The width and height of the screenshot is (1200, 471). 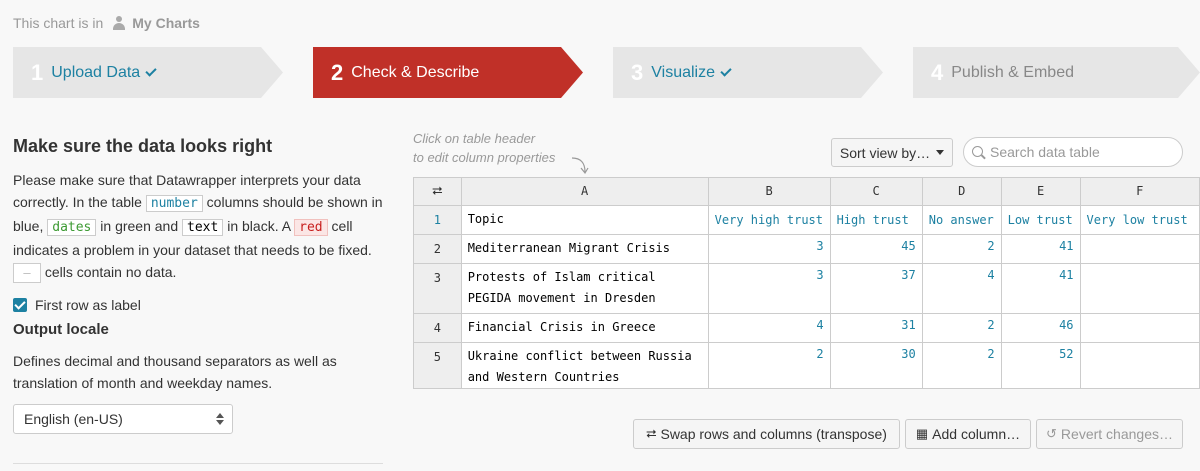 I want to click on column-header-a: A, so click(x=585, y=192).